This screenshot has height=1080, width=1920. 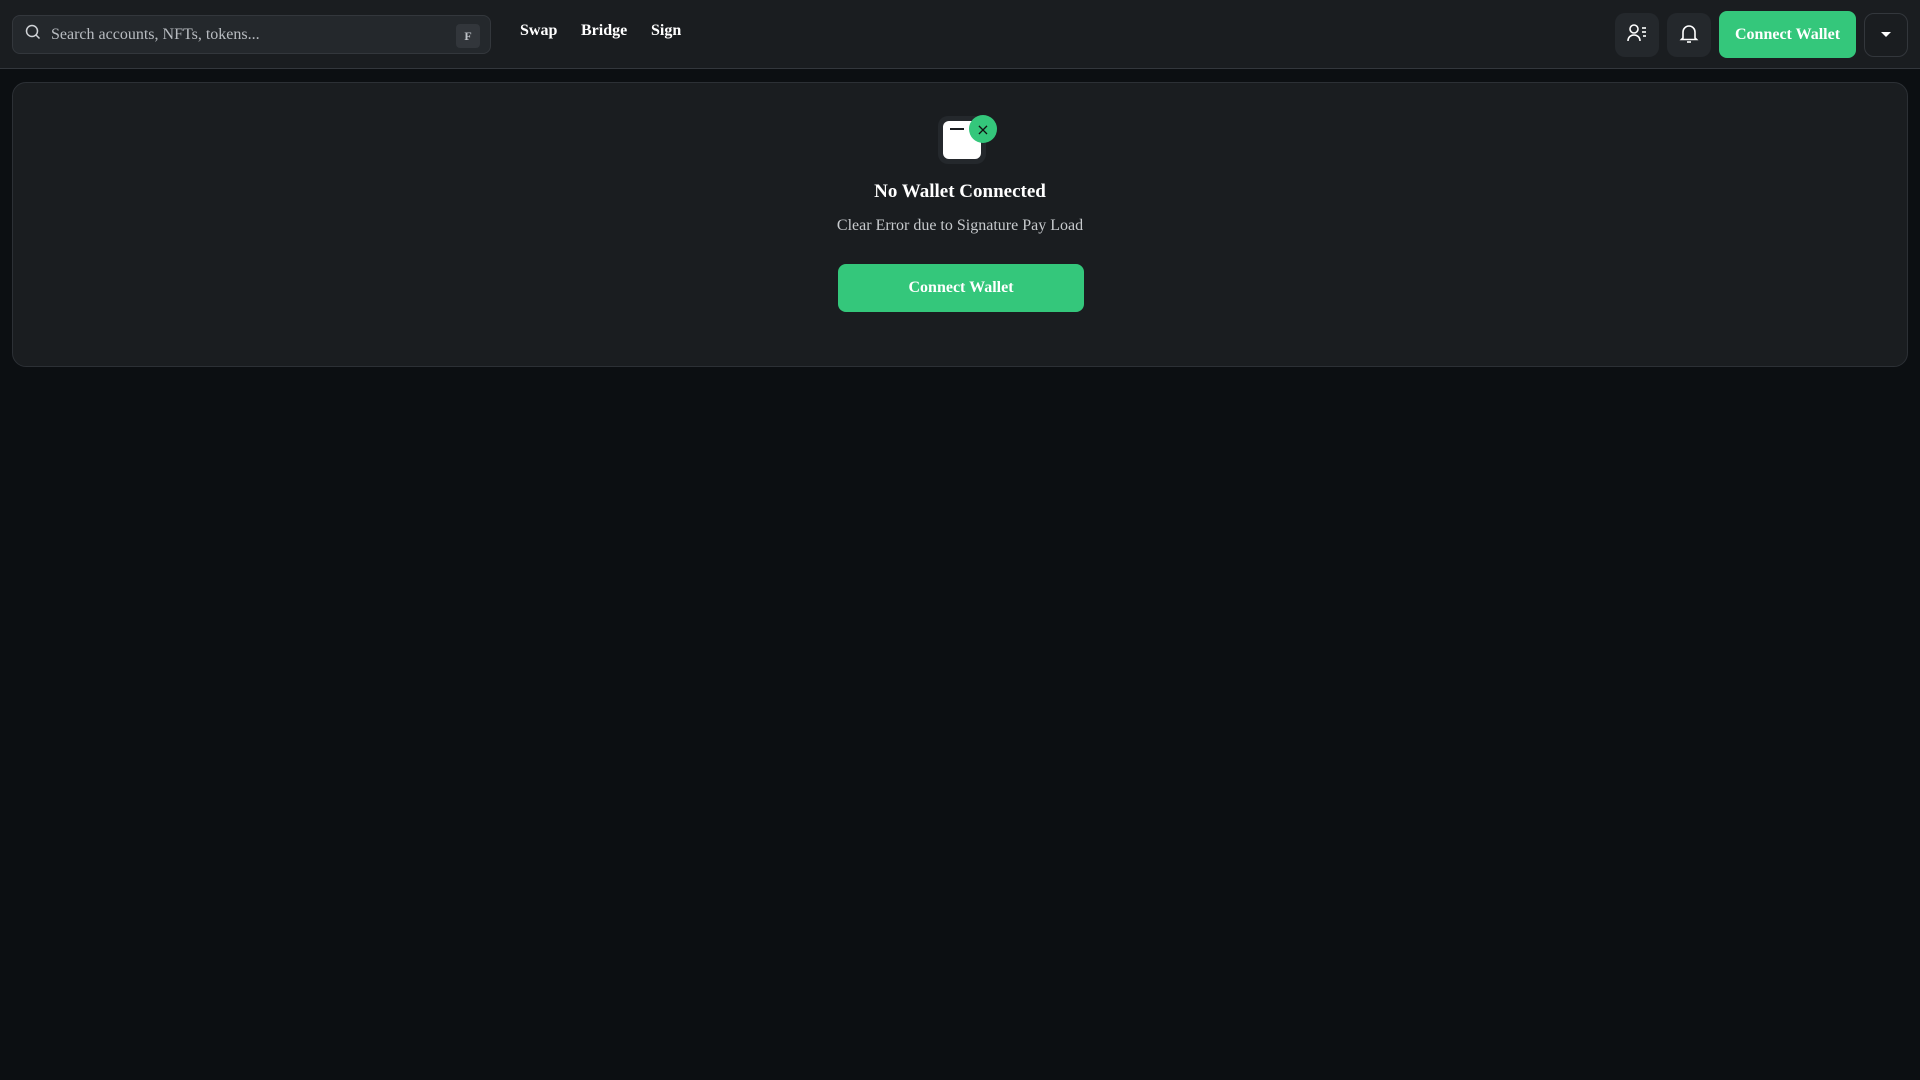 I want to click on top-bar: F Swap Bridge Sign Connect Wallet, so click(x=960, y=34).